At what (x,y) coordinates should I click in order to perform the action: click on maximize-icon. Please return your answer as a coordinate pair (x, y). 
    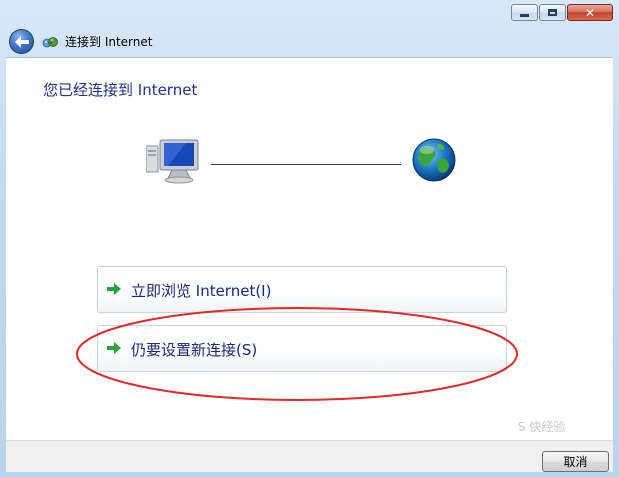
    Looking at the image, I should click on (552, 12).